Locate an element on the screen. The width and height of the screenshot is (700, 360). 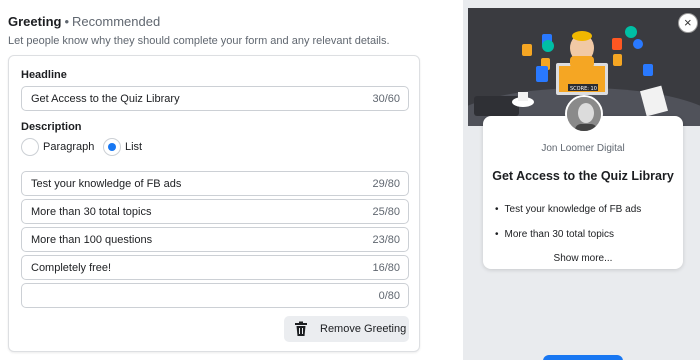
list-item-counter: 0/80 is located at coordinates (389, 296).